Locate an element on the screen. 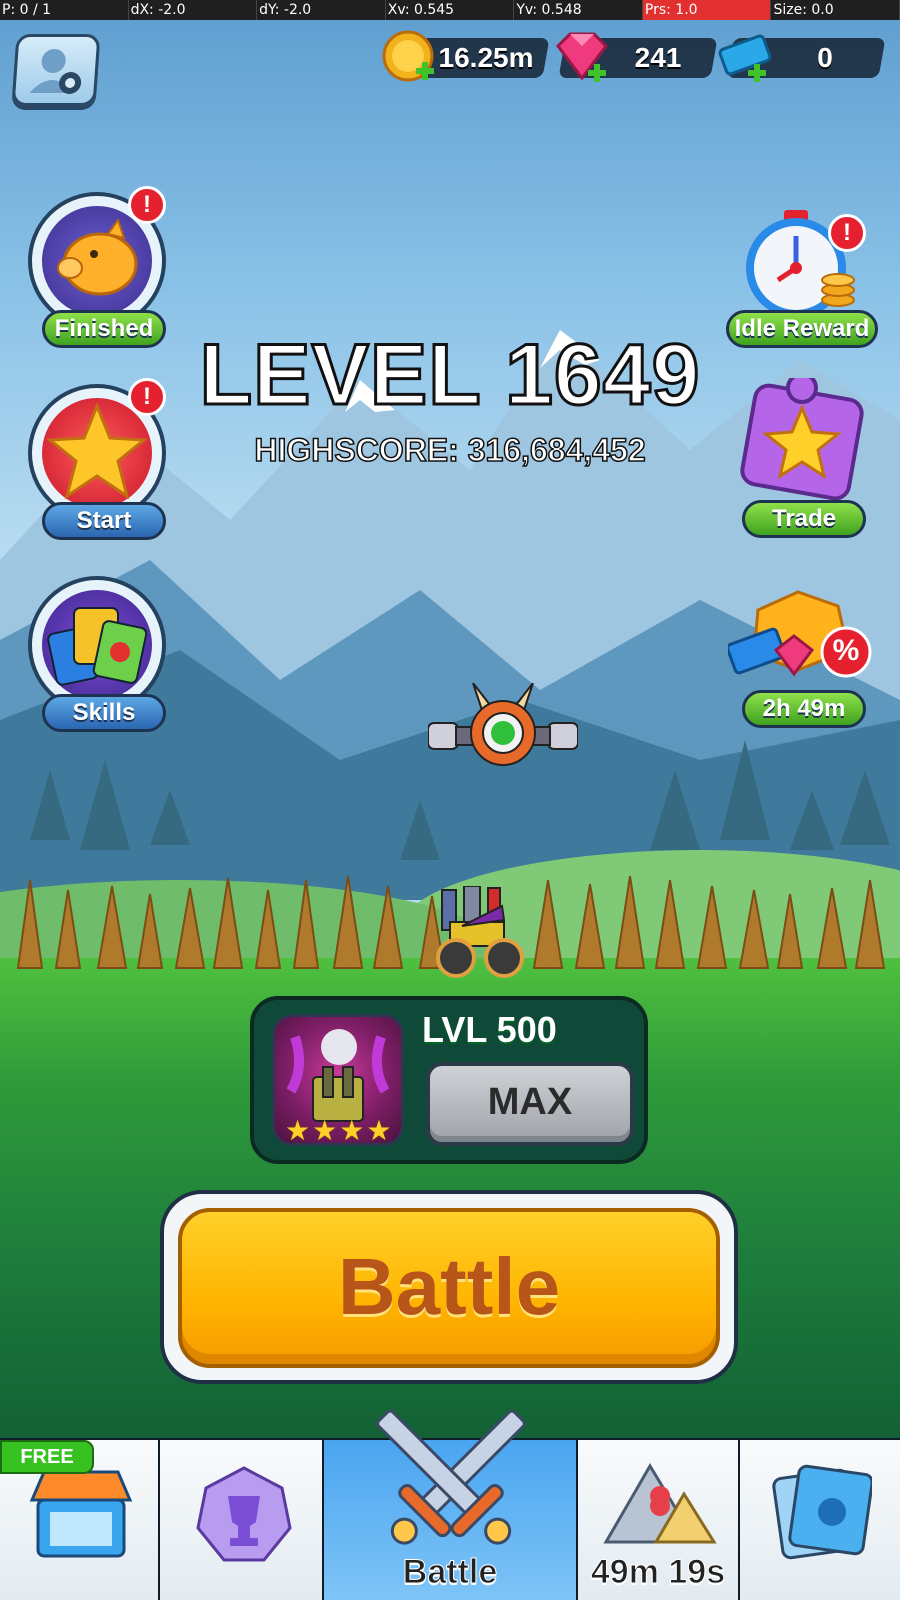 The height and width of the screenshot is (1600, 900). profile-settings-button is located at coordinates (56, 70).